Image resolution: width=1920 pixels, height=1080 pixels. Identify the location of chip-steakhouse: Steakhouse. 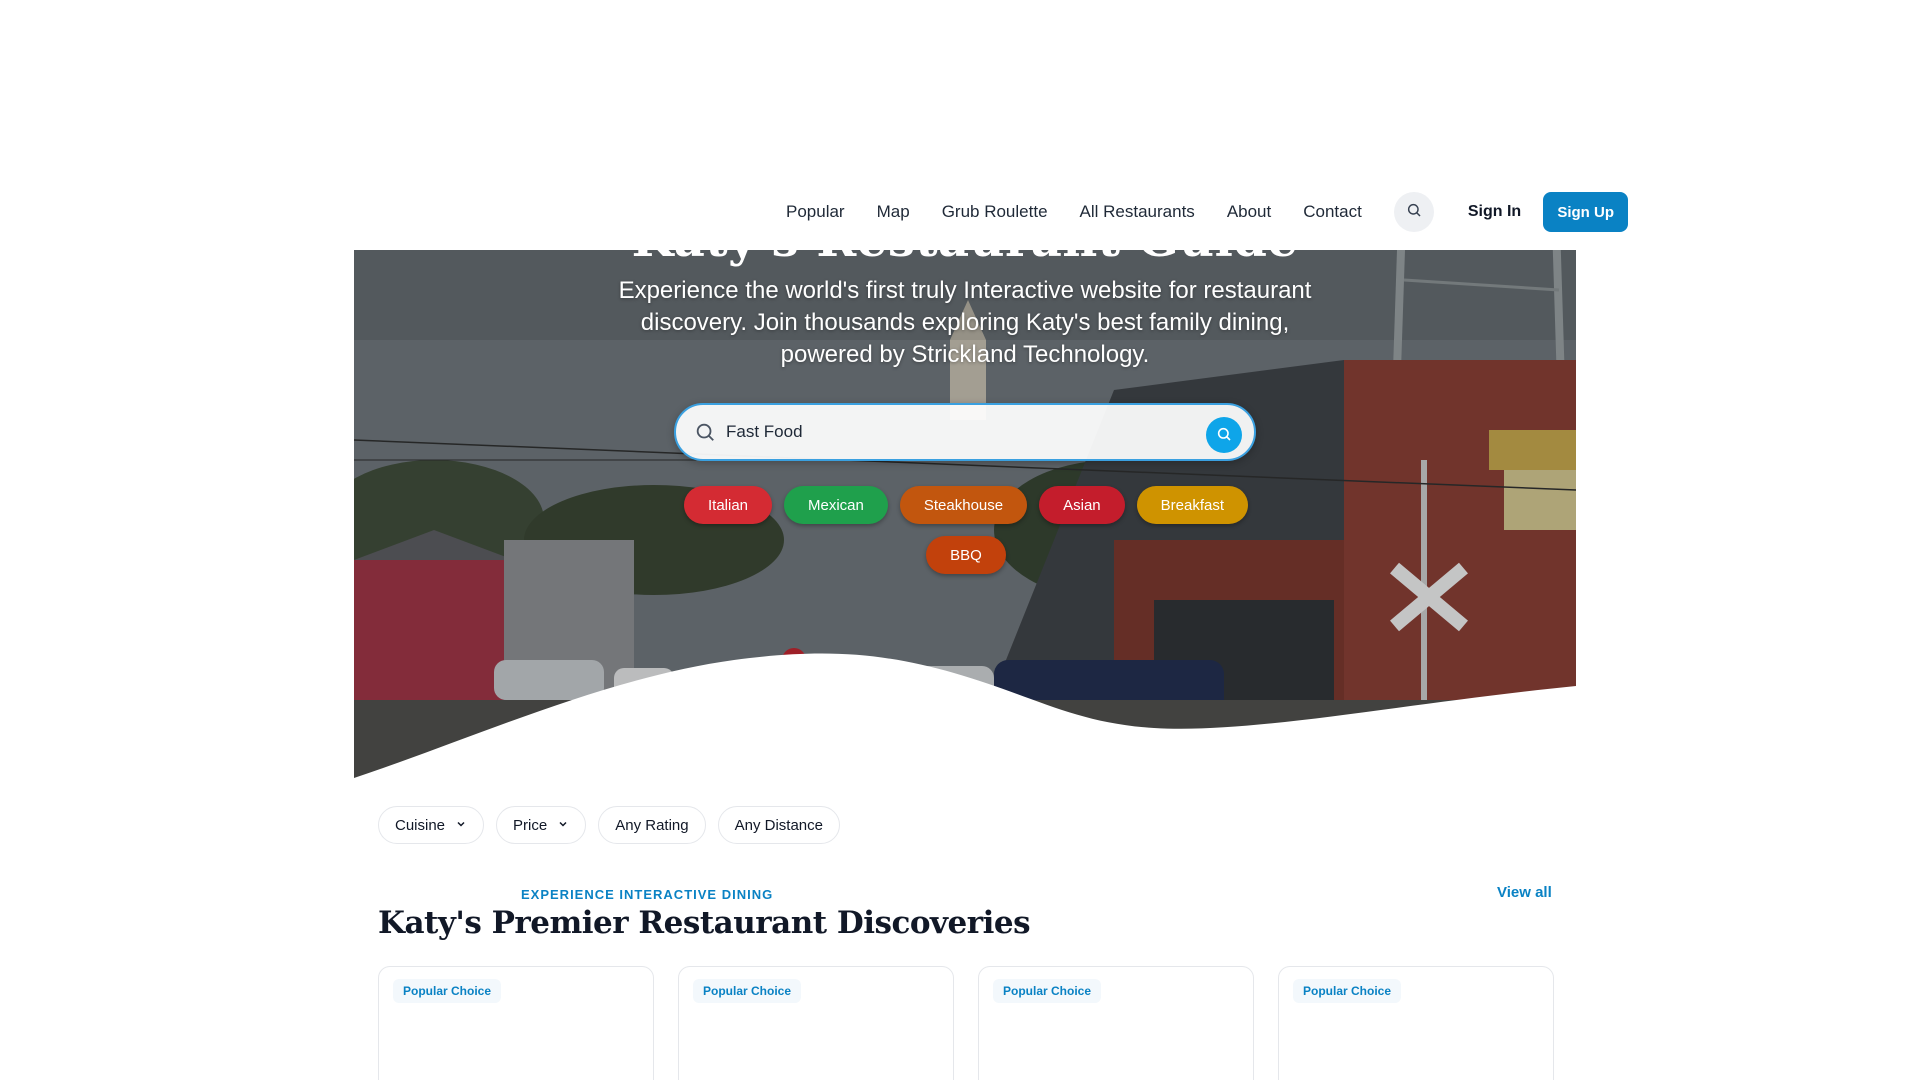
(963, 505).